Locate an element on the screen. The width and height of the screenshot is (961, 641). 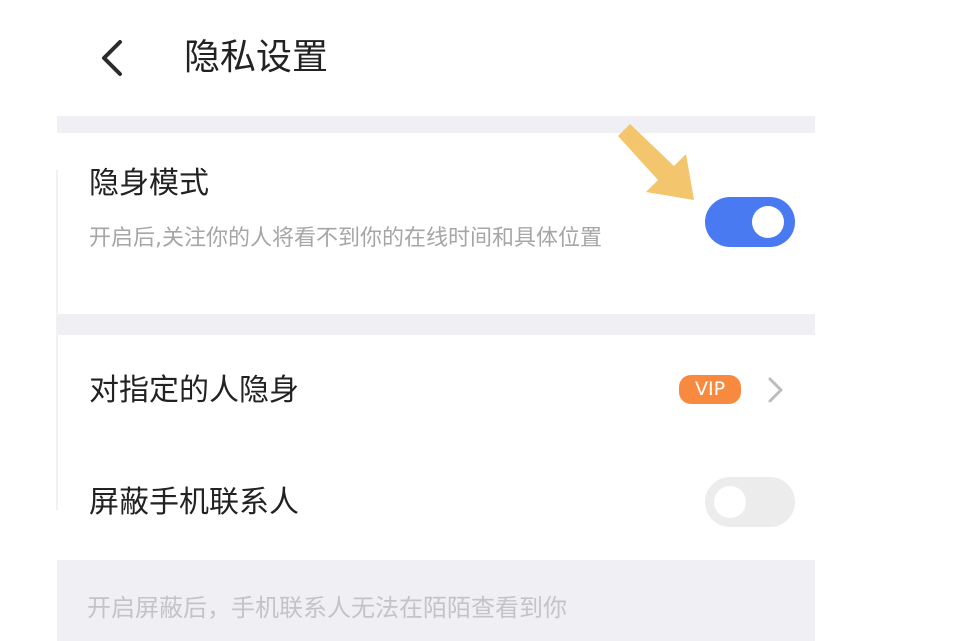
vip-badge: VIP is located at coordinates (710, 389).